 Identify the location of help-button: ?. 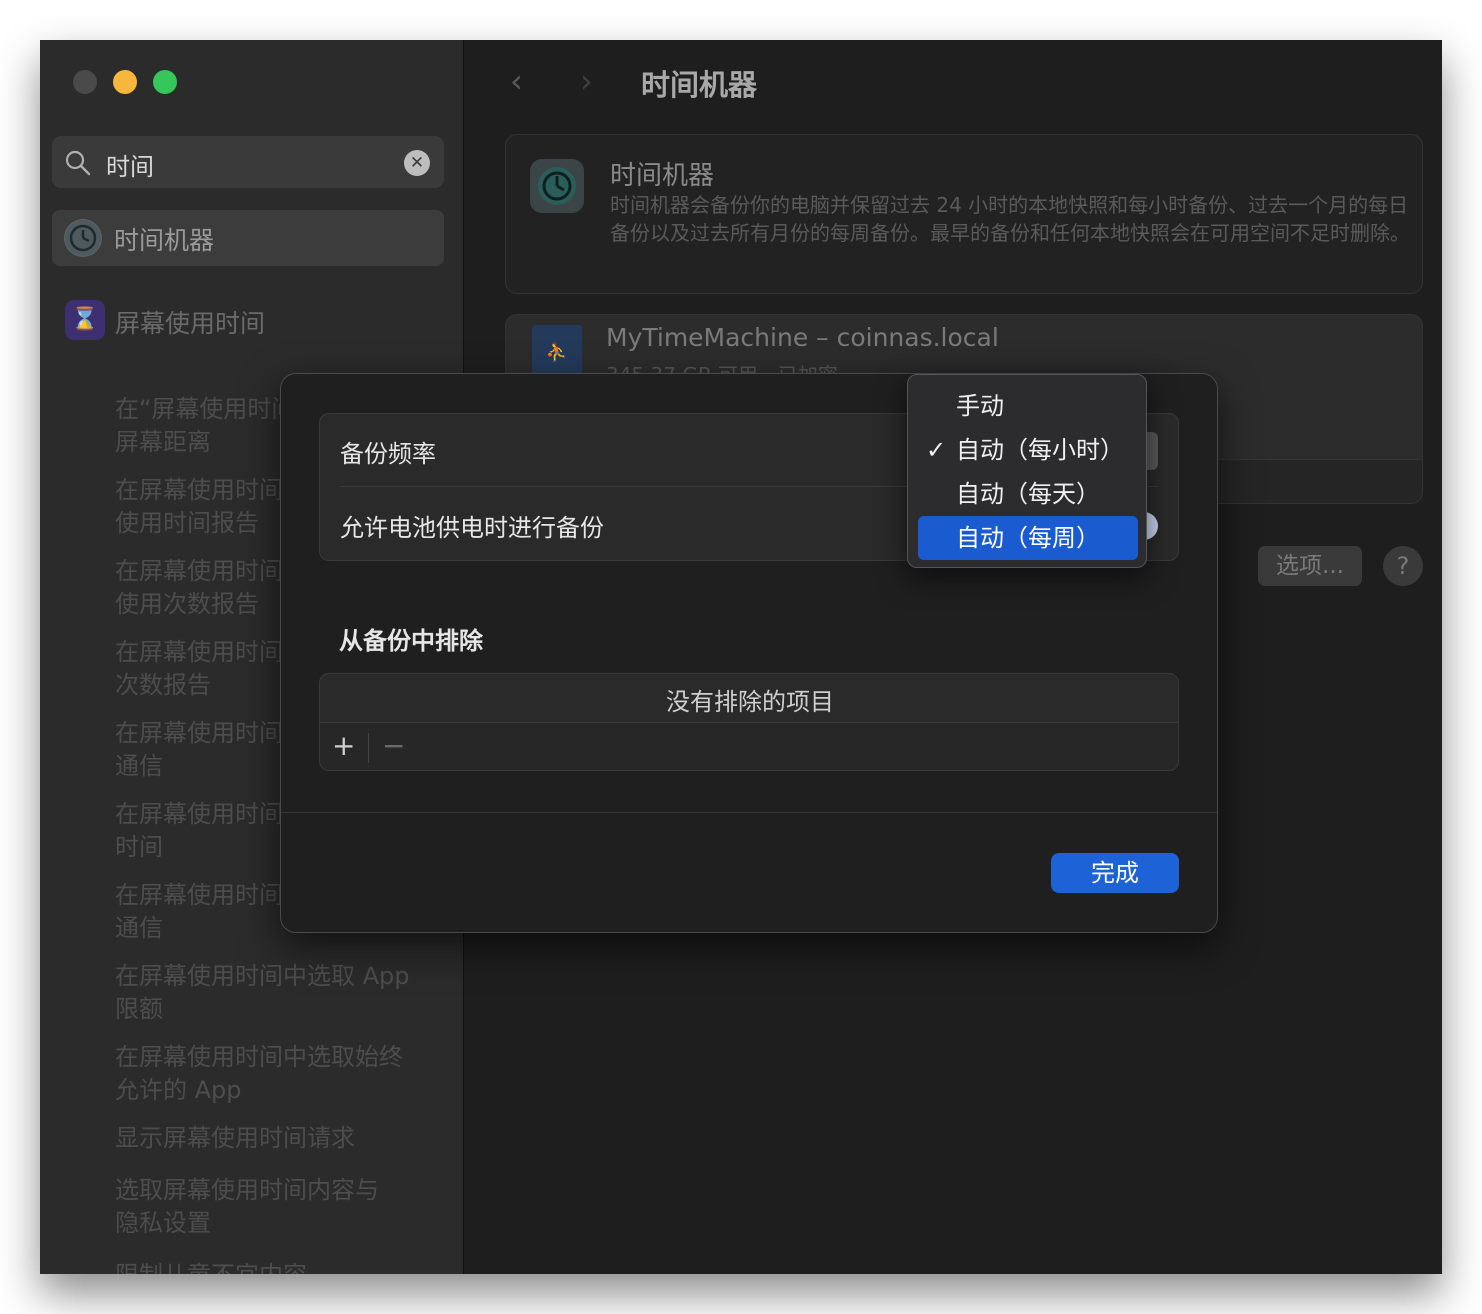
(1403, 566).